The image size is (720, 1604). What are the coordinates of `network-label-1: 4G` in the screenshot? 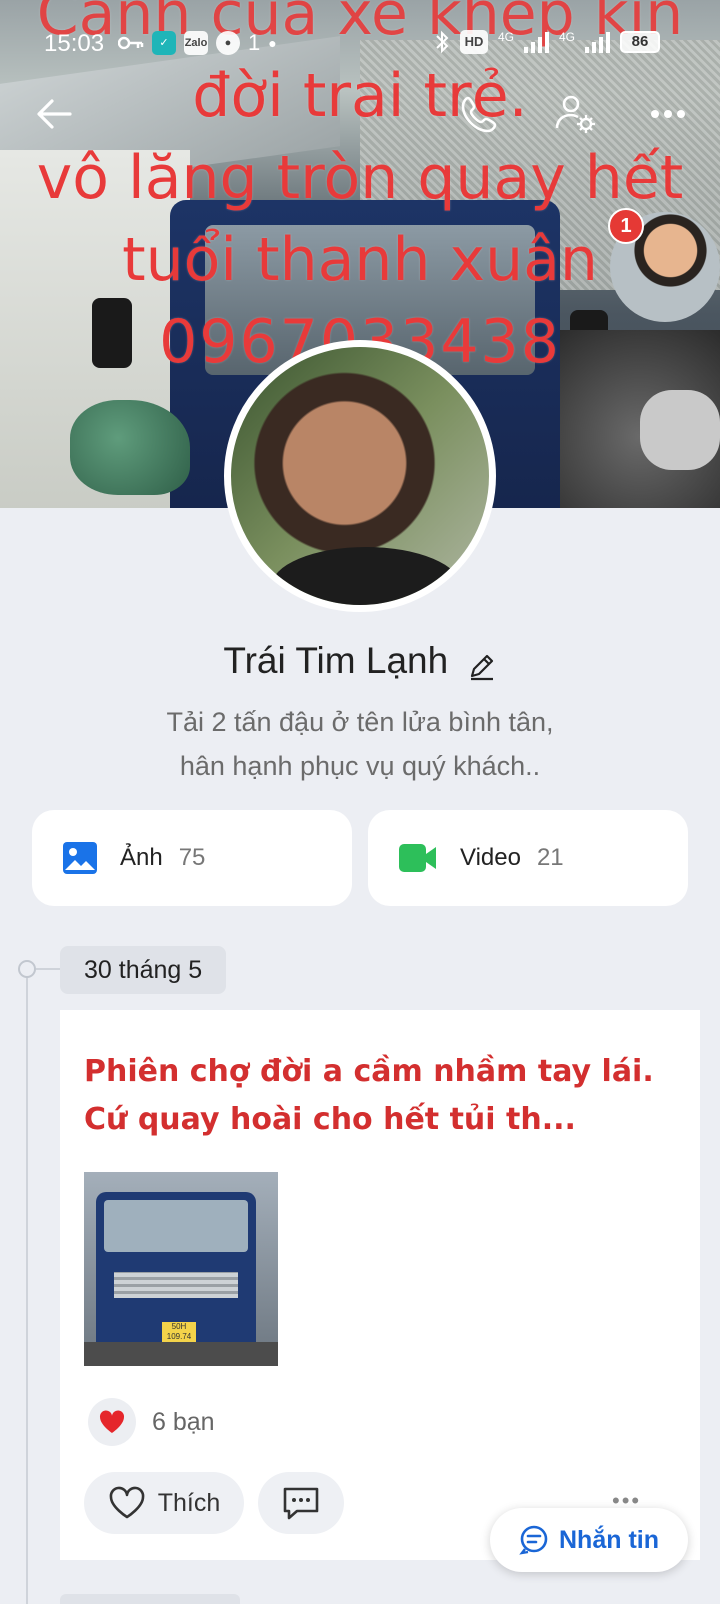 It's located at (505, 37).